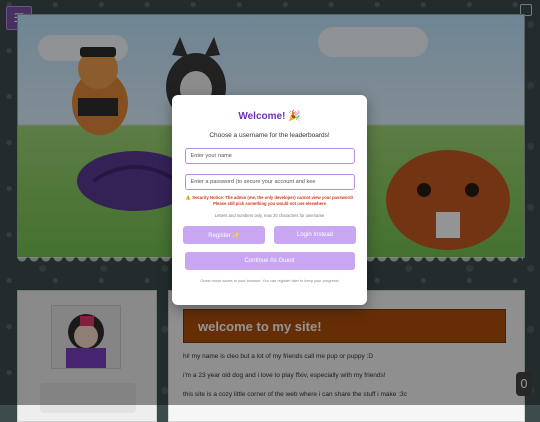 This screenshot has height=422, width=540. What do you see at coordinates (269, 116) in the screenshot?
I see `modal-title: Welcome! 🎉` at bounding box center [269, 116].